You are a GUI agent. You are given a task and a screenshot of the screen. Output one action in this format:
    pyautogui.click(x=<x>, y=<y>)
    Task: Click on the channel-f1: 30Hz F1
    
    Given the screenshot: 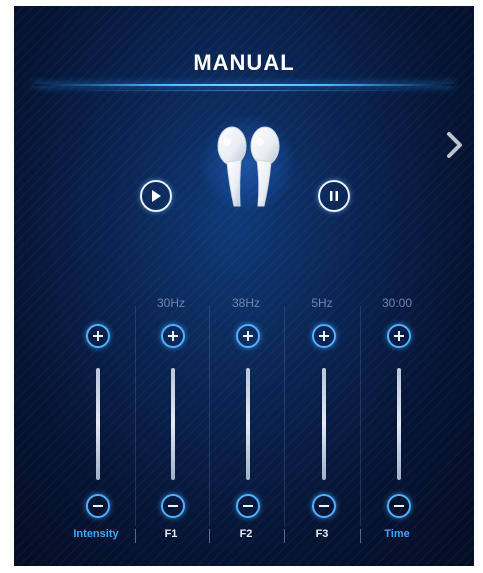 What is the action you would take?
    pyautogui.click(x=171, y=423)
    